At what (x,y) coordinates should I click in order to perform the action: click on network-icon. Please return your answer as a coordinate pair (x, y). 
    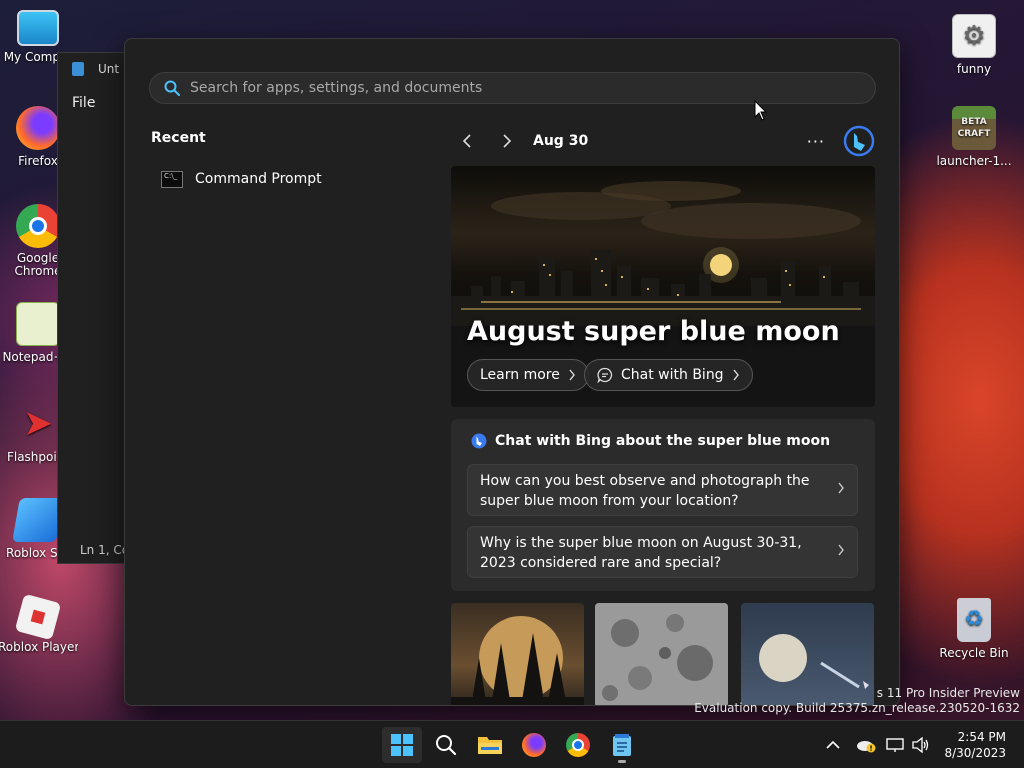
    Looking at the image, I should click on (895, 745).